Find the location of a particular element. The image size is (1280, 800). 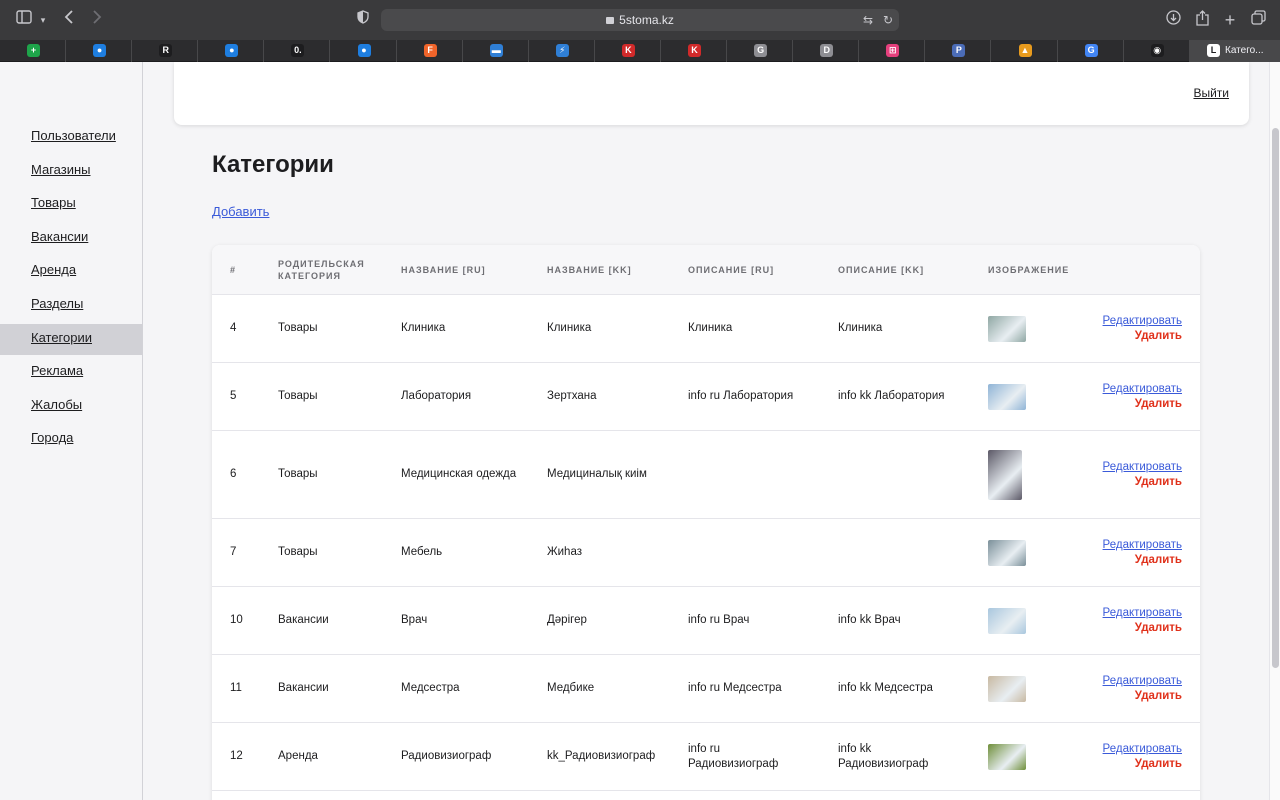

browser-tab: F is located at coordinates (430, 51).